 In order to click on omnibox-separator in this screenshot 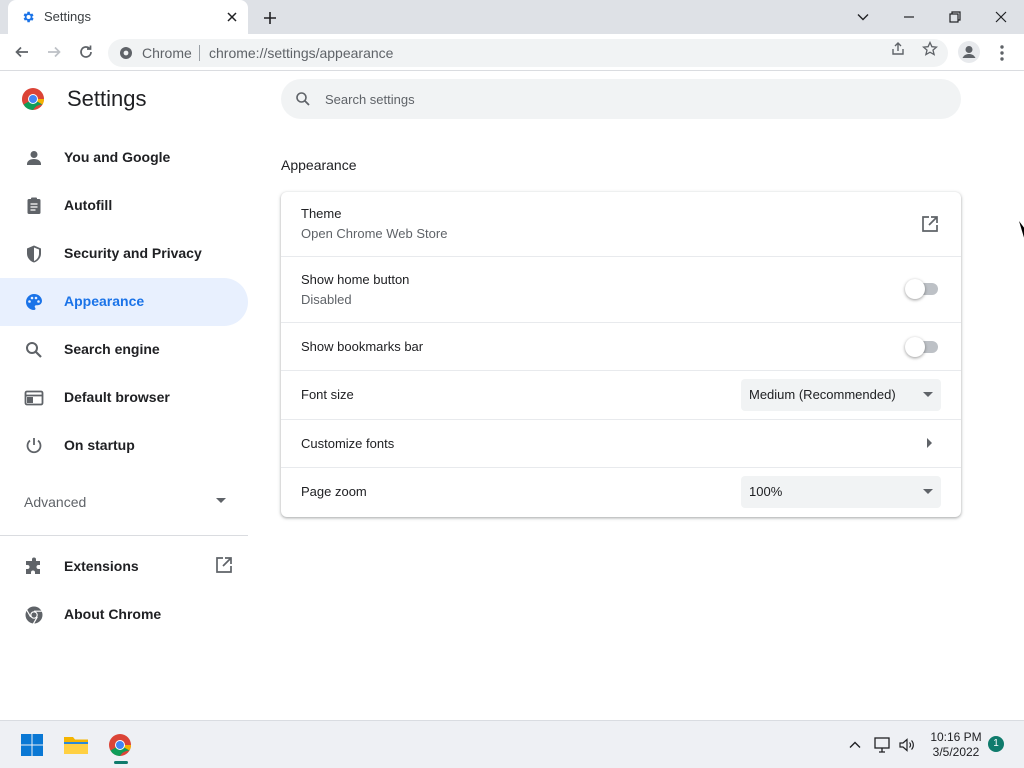, I will do `click(199, 53)`.